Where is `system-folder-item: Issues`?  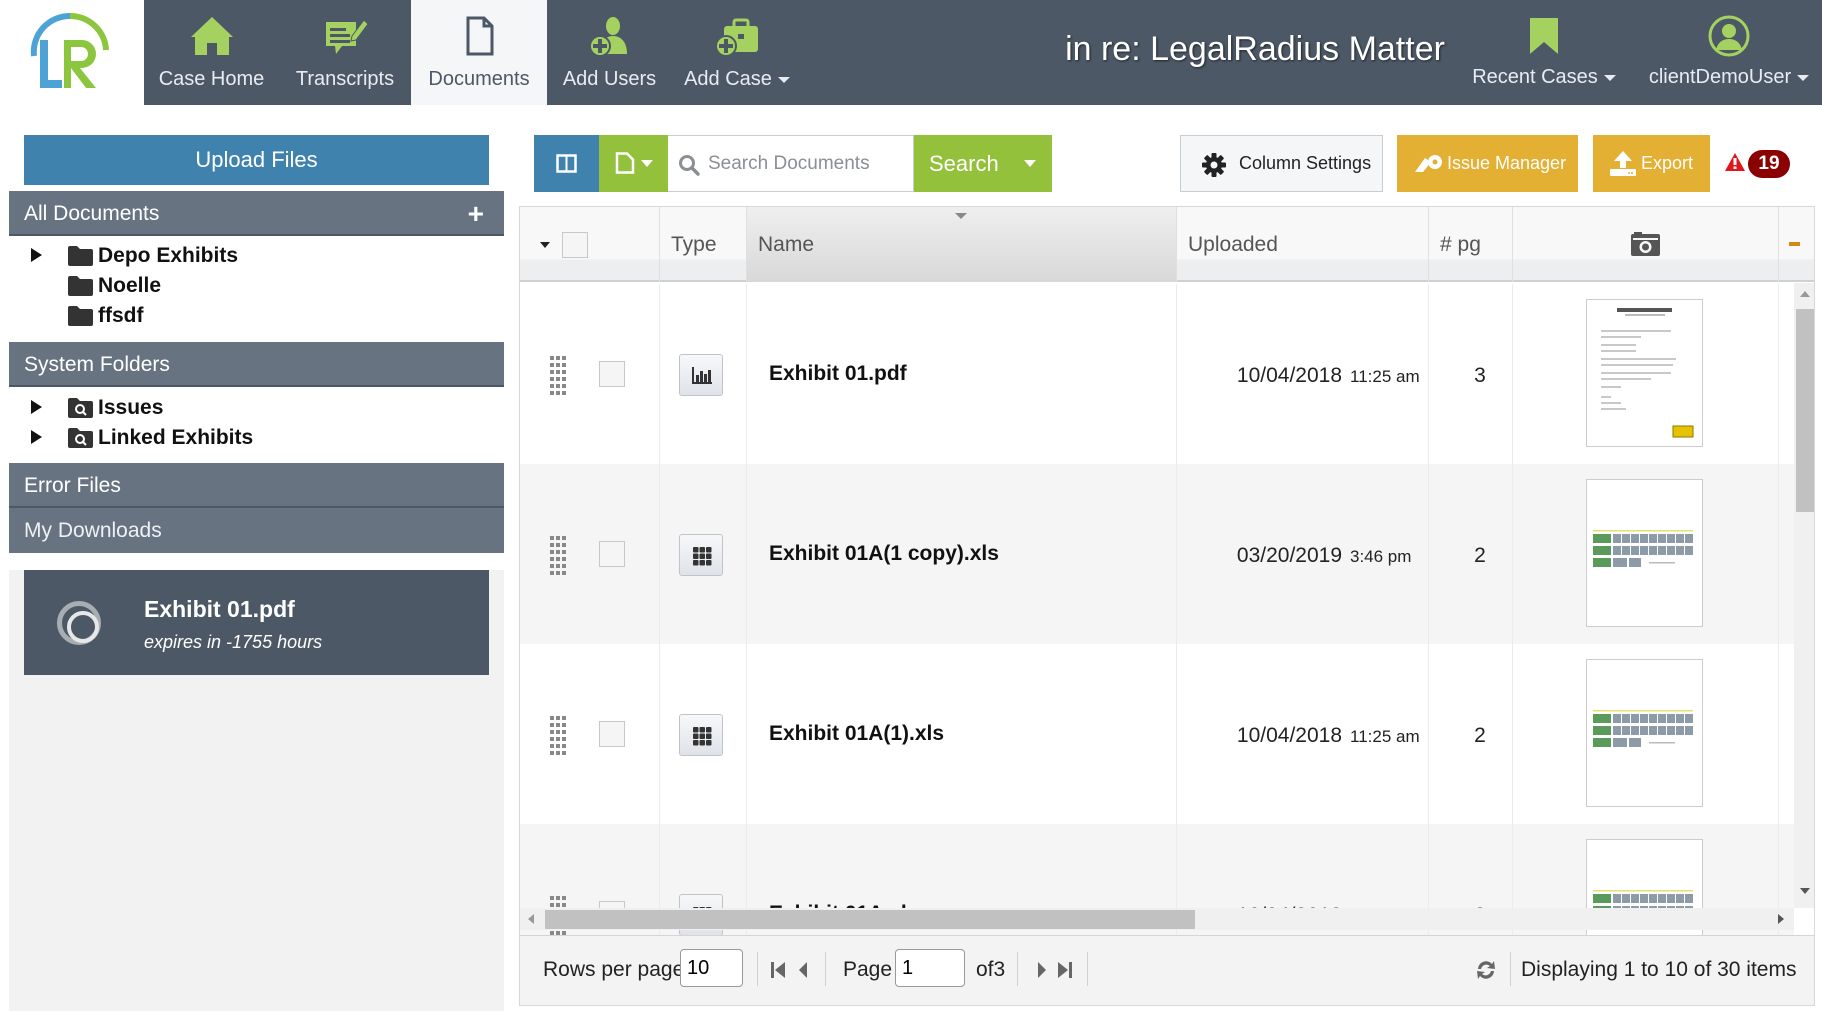
system-folder-item: Issues is located at coordinates (97, 408).